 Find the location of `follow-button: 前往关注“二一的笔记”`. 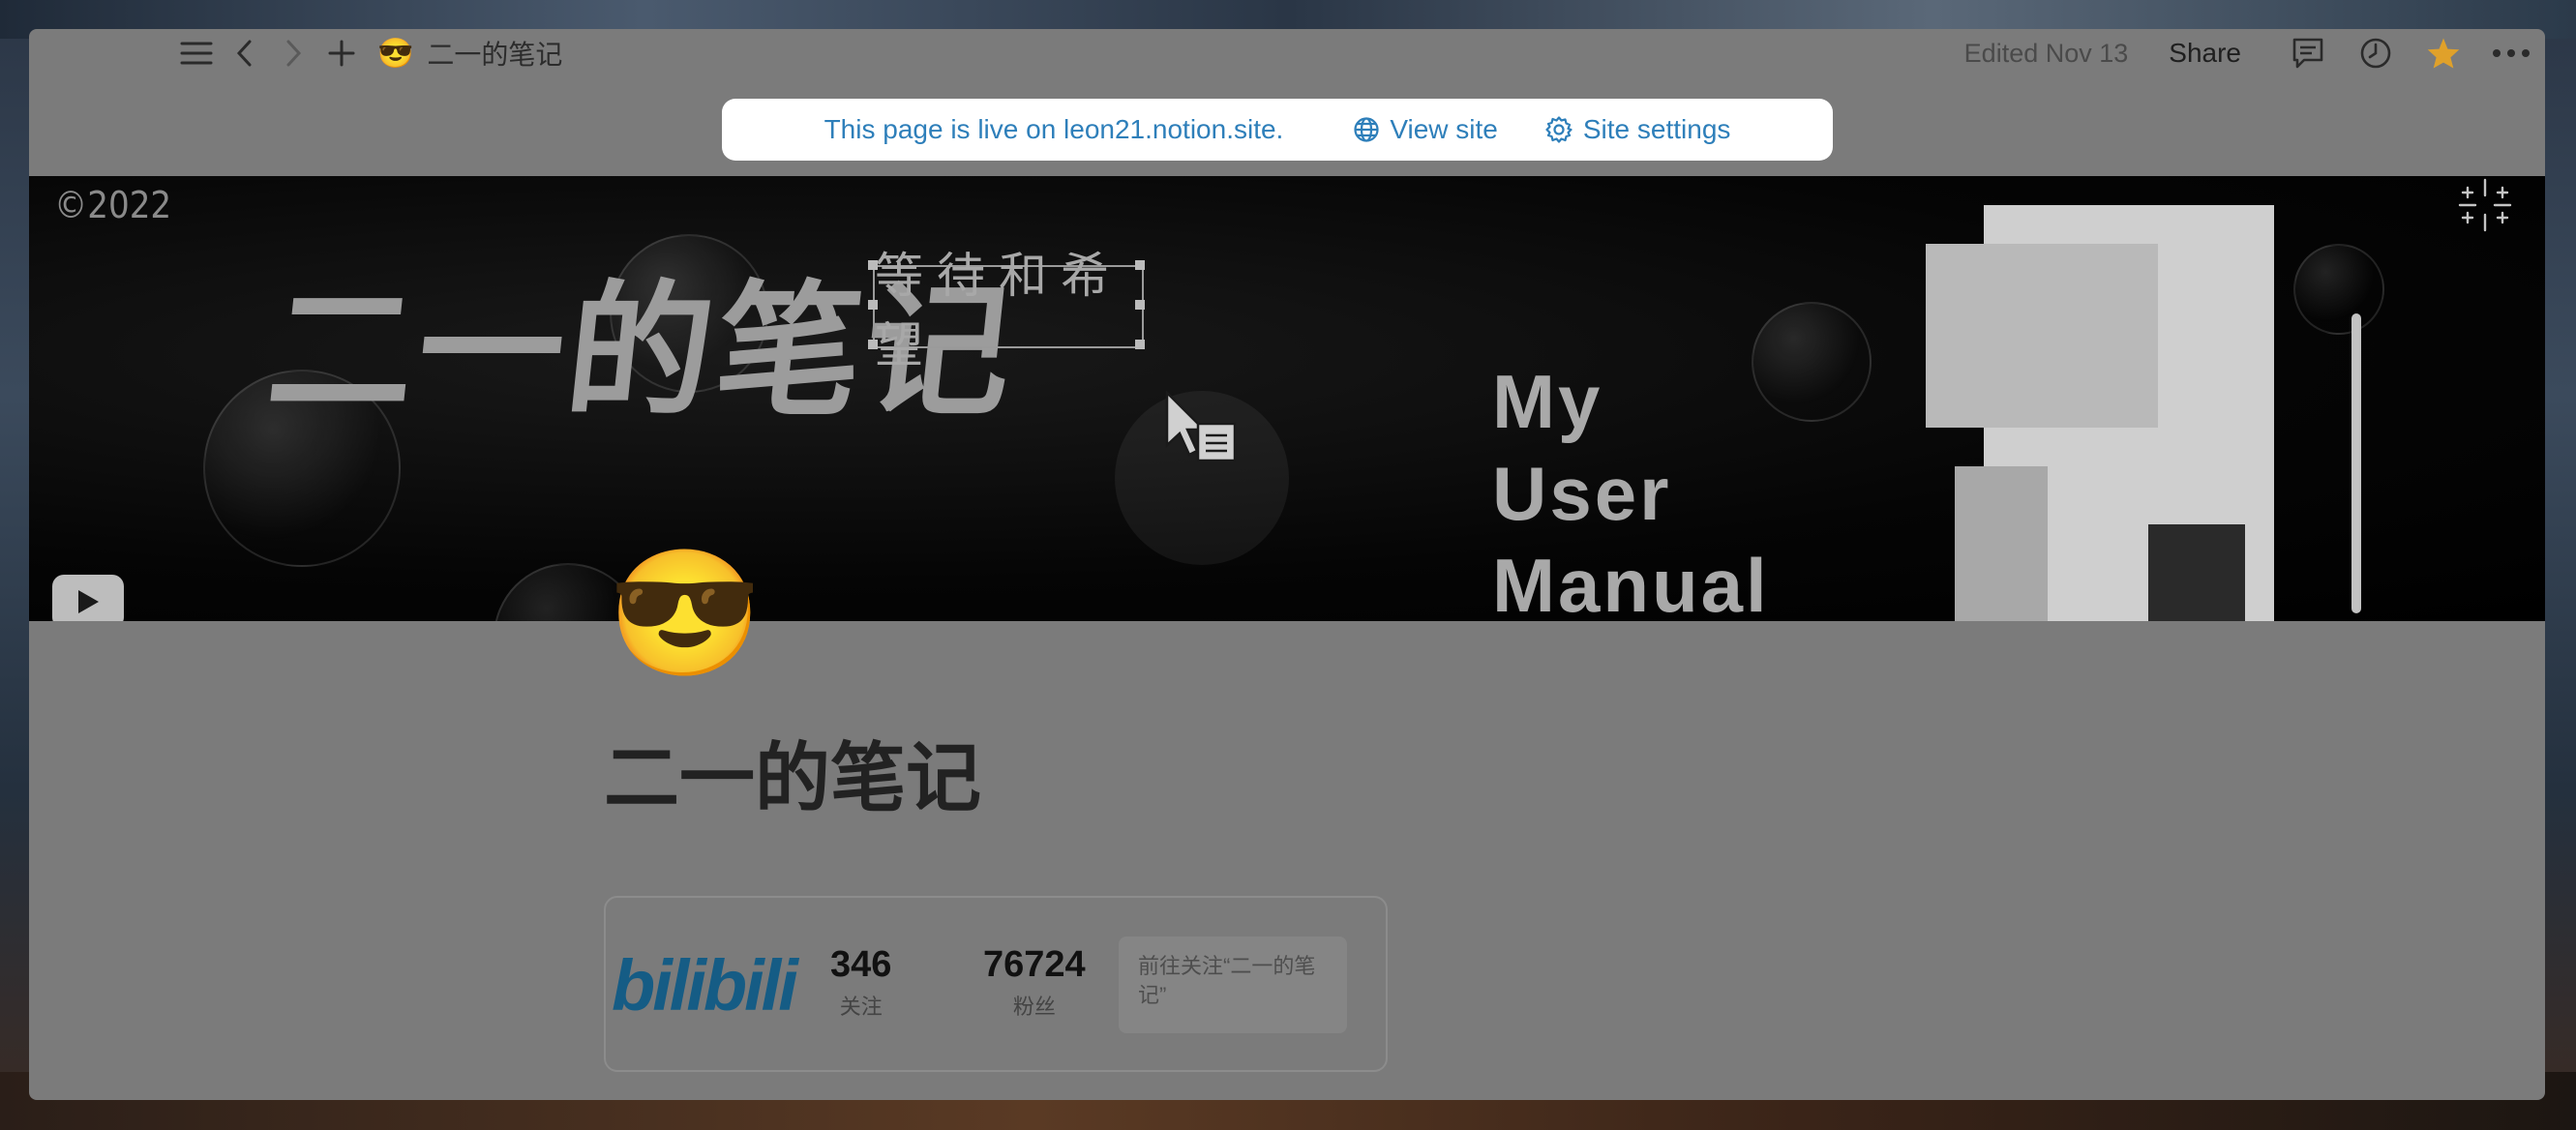

follow-button: 前往关注“二一的笔记” is located at coordinates (1233, 985).